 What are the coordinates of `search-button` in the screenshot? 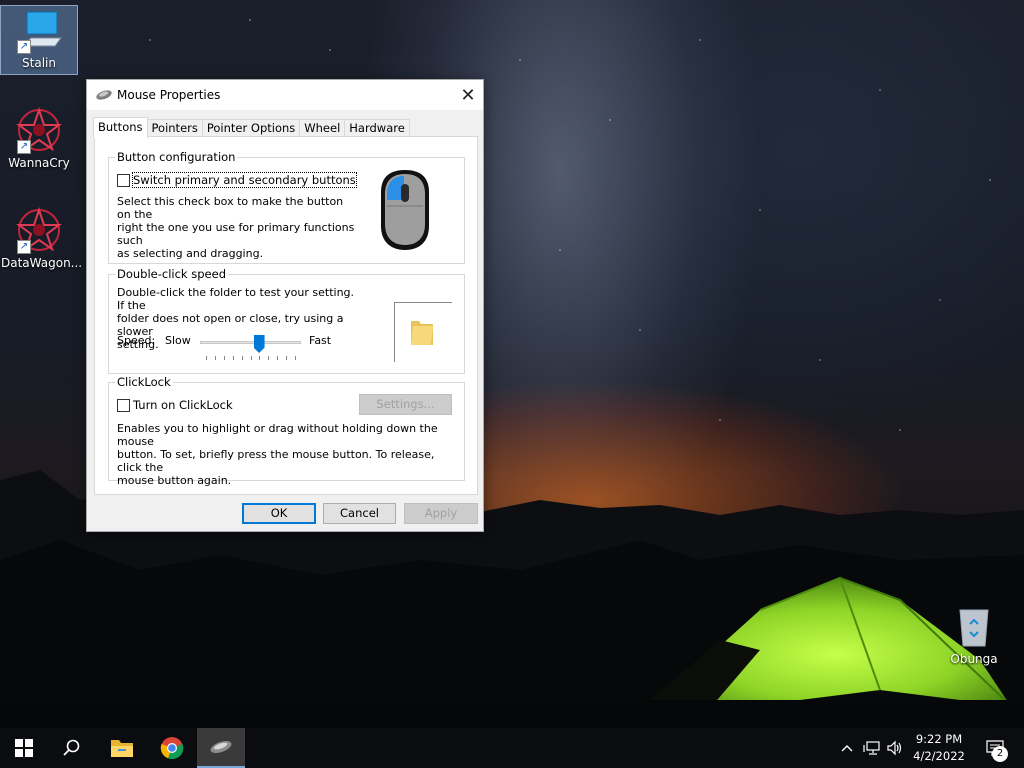 It's located at (72, 748).